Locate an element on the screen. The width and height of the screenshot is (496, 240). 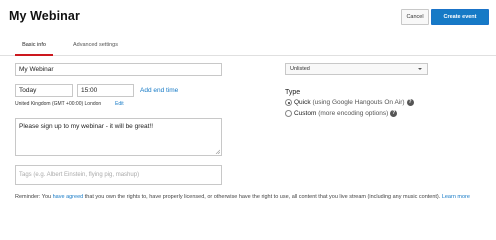
tab-advanced-settings: Advanced settings is located at coordinates (95, 45).